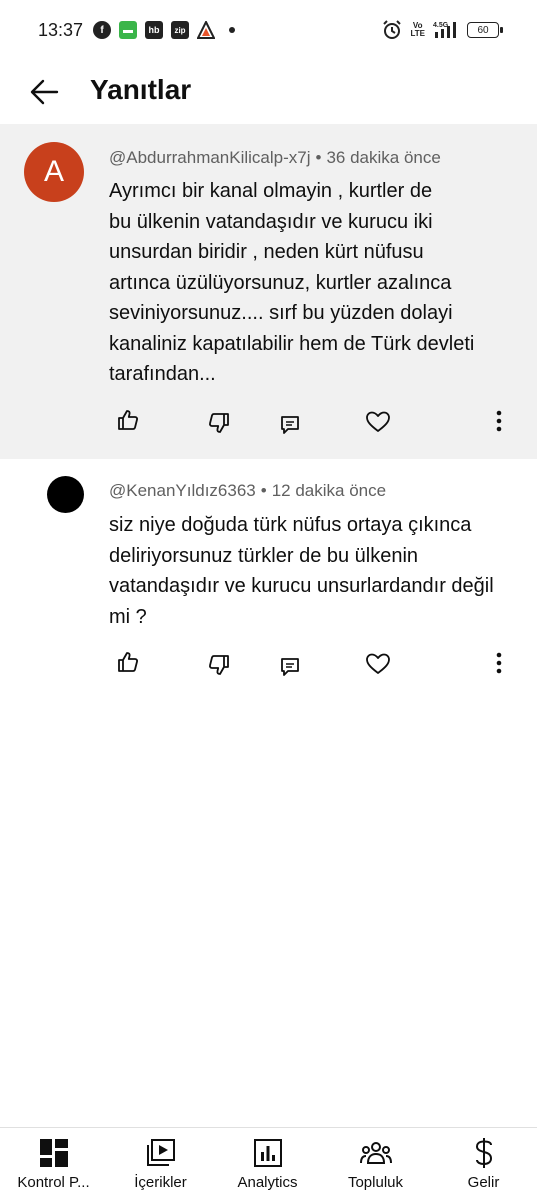 The height and width of the screenshot is (1201, 537). Describe the element at coordinates (280, 282) in the screenshot. I see `comment-text-line: artınca üzülüyorsunuz, kurtler azalınca` at that location.